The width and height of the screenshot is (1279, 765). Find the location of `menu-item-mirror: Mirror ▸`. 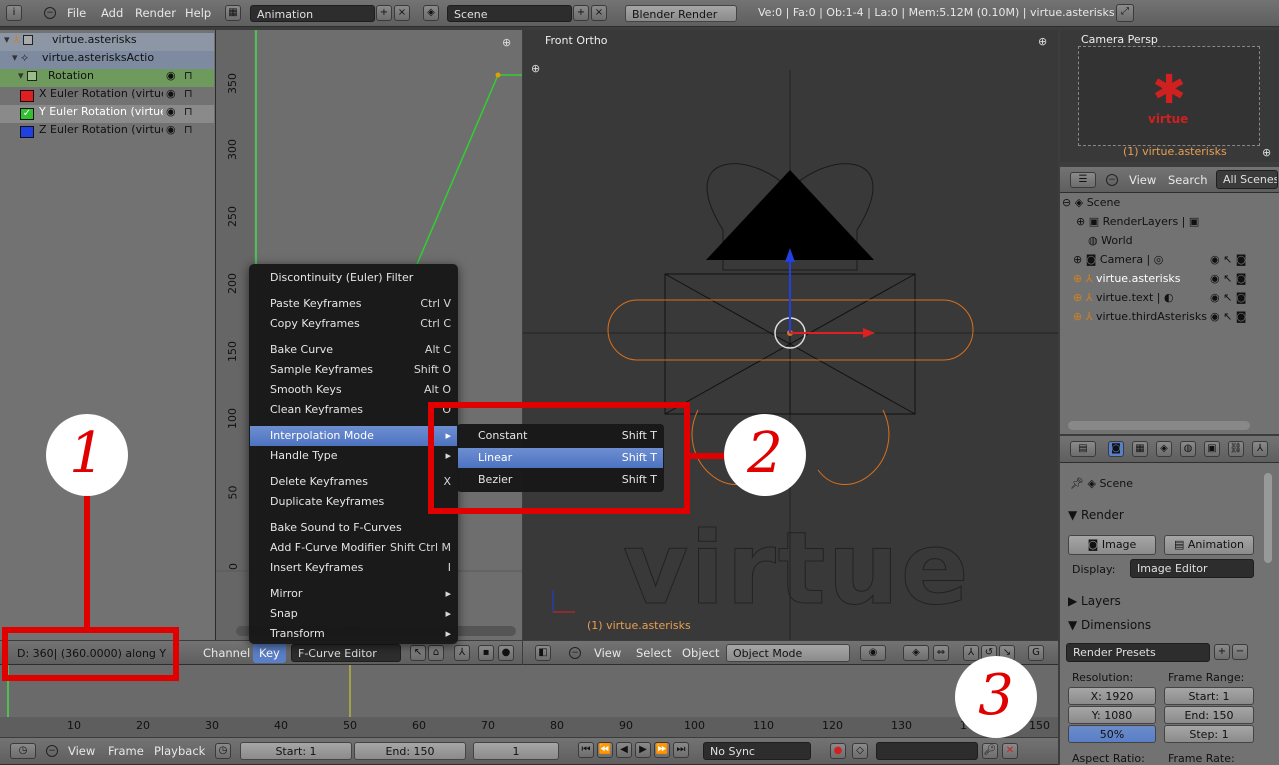

menu-item-mirror: Mirror ▸ is located at coordinates (353, 594).